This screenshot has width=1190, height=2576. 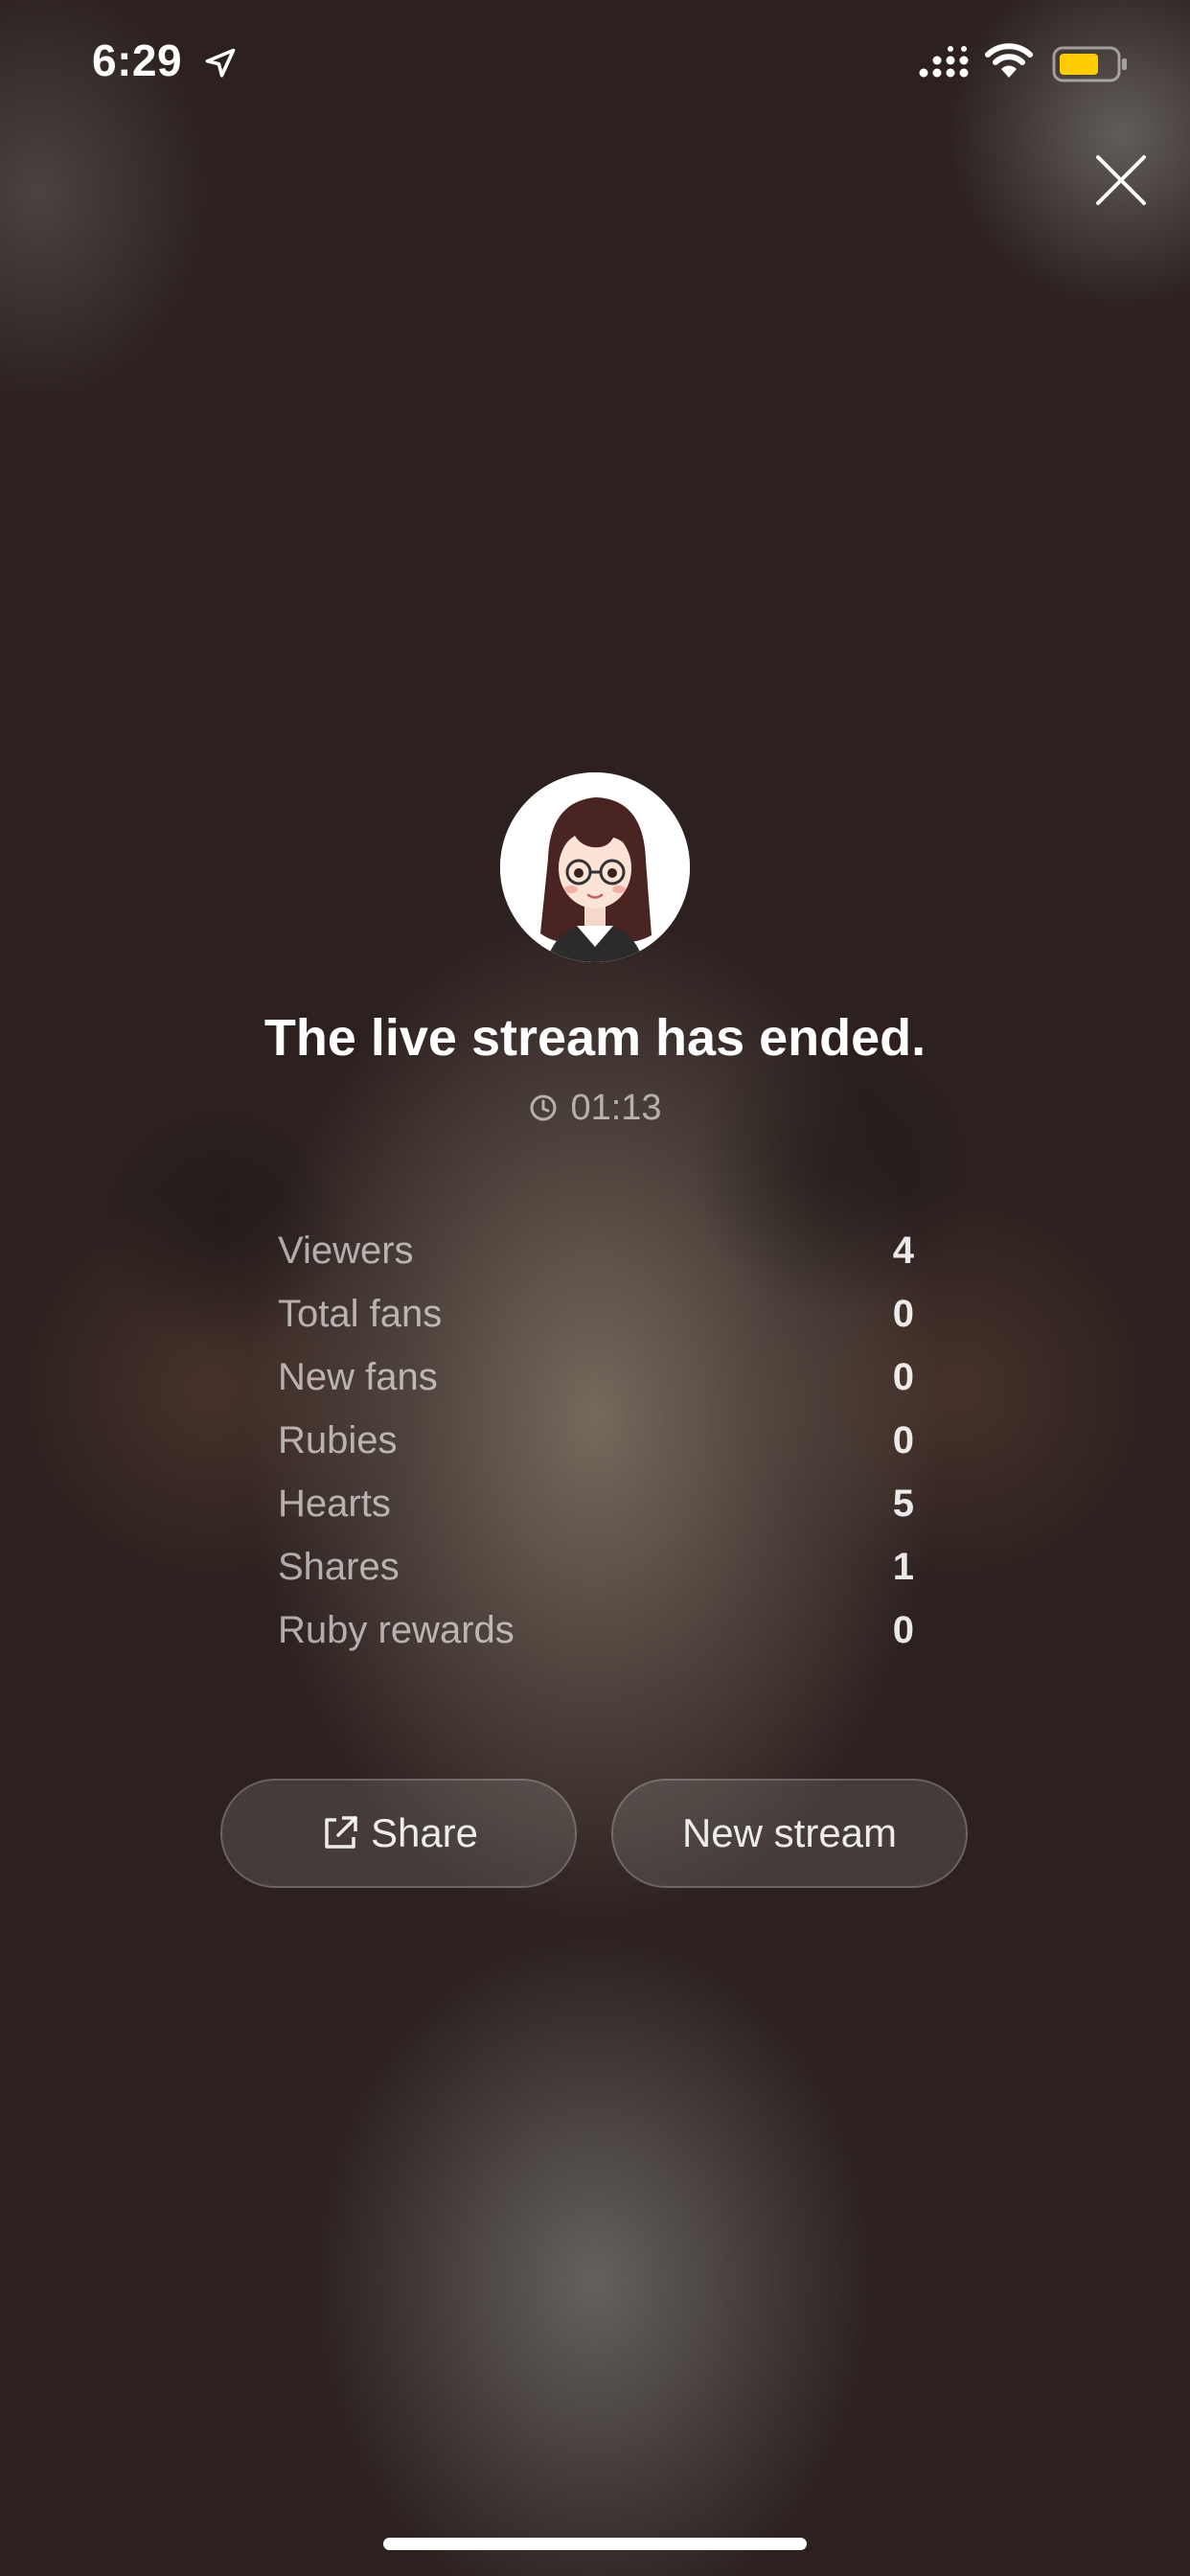 I want to click on stat-row-viewers: Viewers 4, so click(x=596, y=1250).